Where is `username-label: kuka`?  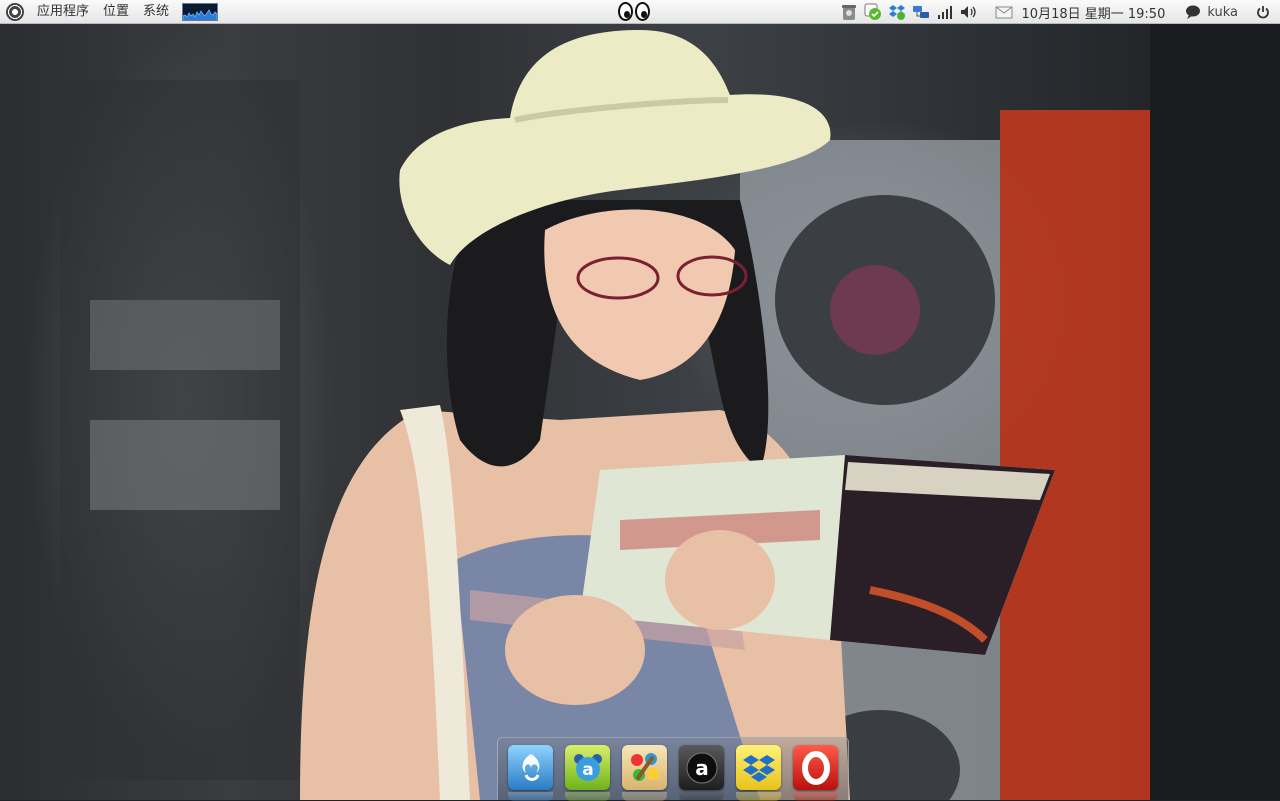 username-label: kuka is located at coordinates (1222, 12).